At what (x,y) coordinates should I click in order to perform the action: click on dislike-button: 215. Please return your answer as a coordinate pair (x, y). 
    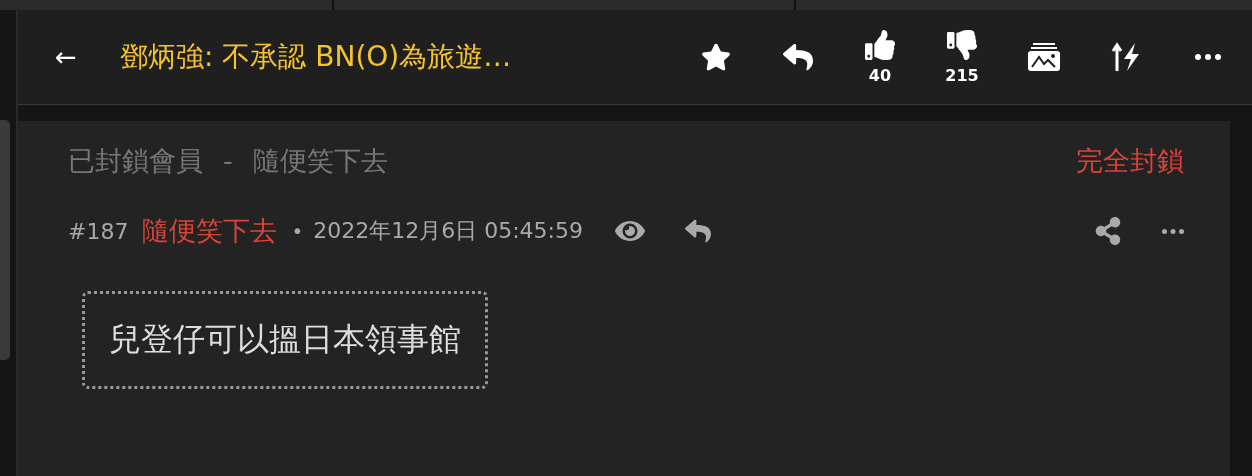
    Looking at the image, I should click on (962, 57).